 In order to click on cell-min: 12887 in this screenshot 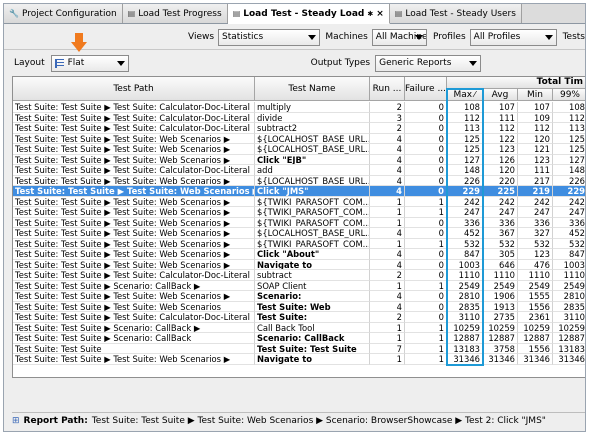, I will do `click(535, 338)`.